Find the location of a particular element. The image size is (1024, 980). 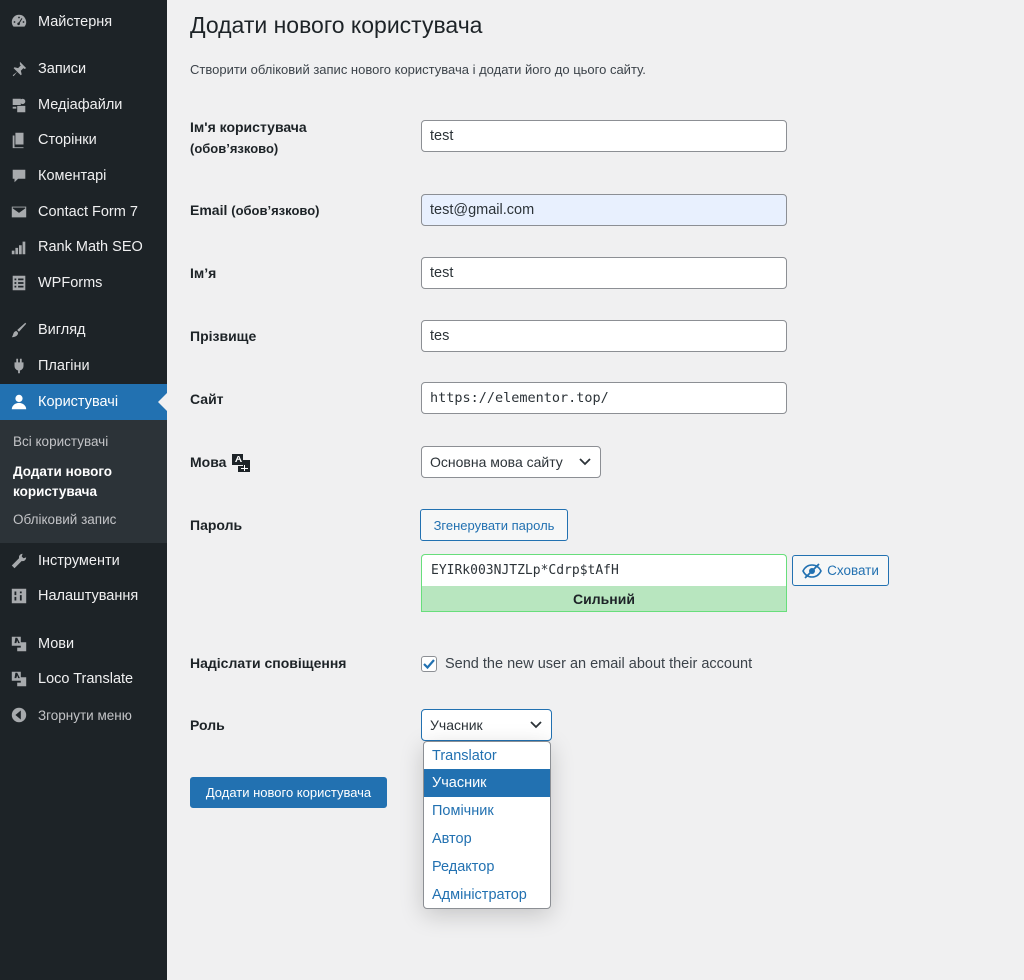

chart-icon is located at coordinates (19, 247).